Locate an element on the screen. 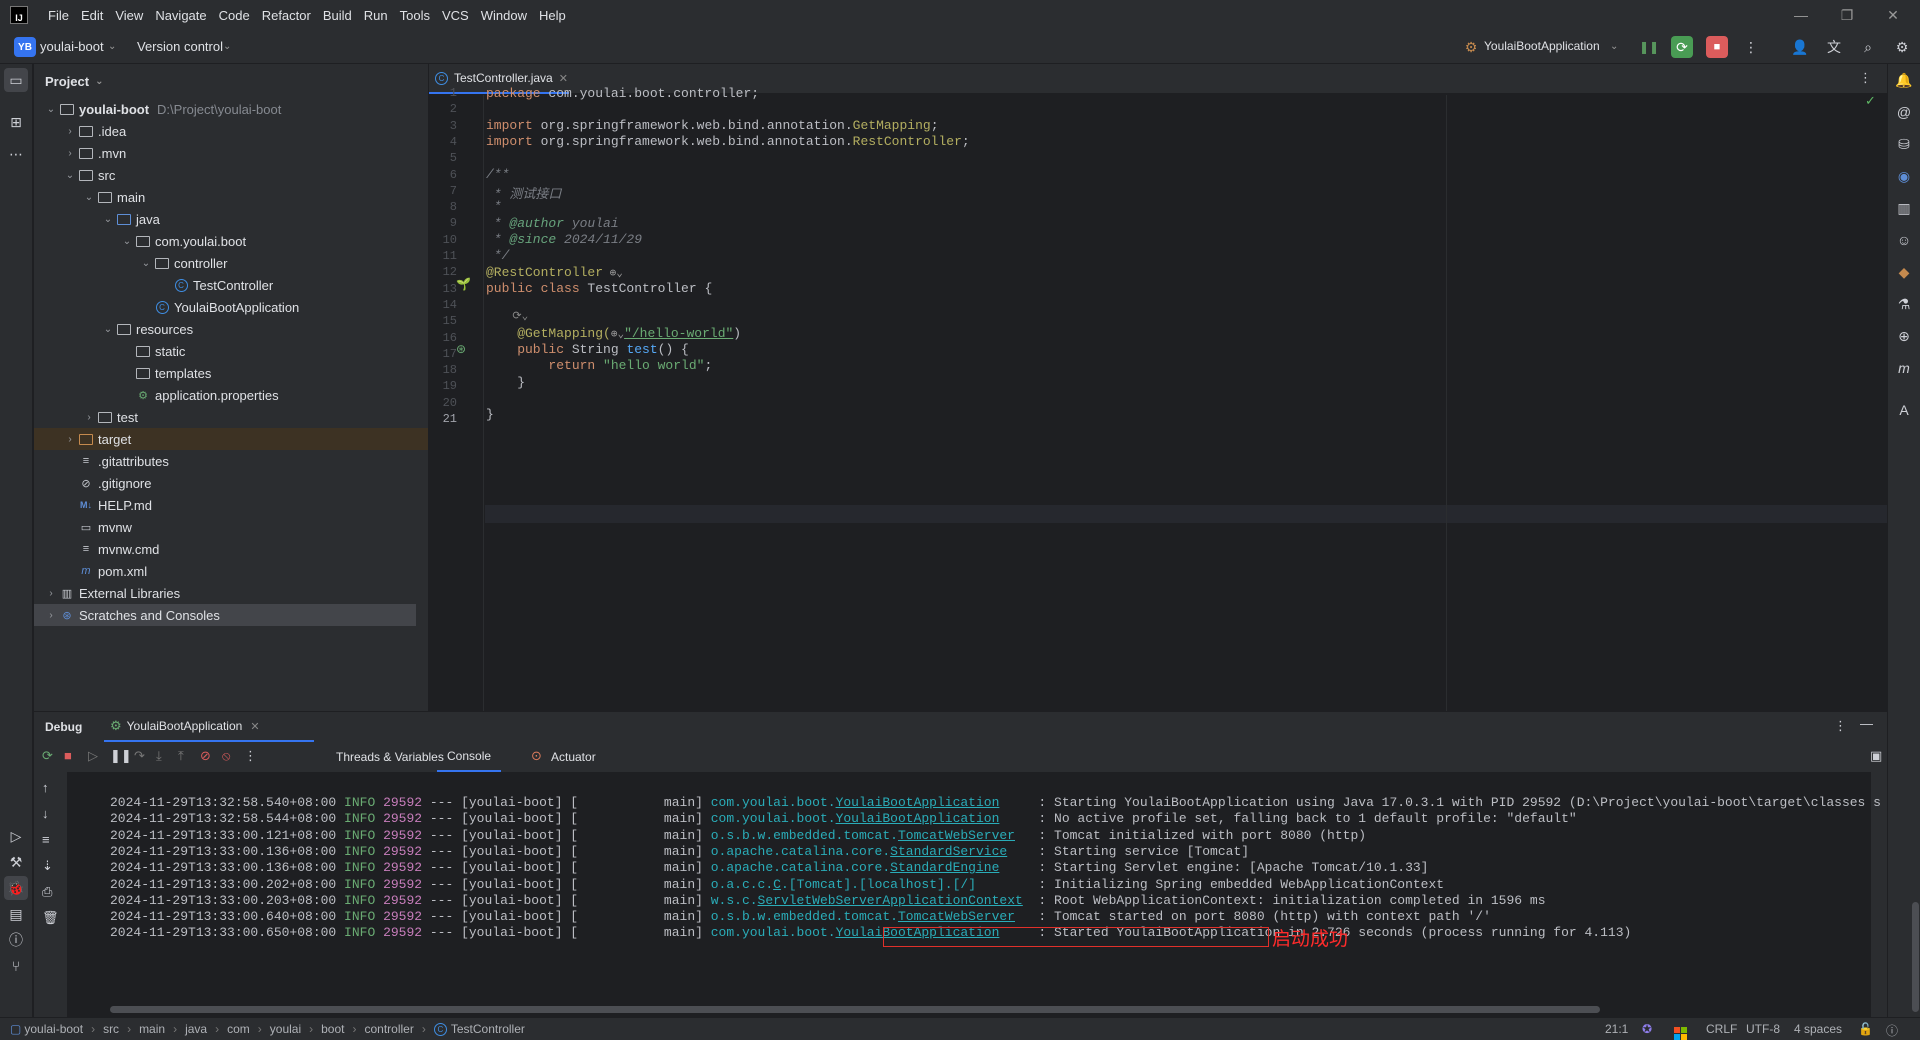 The width and height of the screenshot is (1920, 1040). debug-session-tab: ⚙ YoulaiBootApplication ✕ is located at coordinates (209, 727).